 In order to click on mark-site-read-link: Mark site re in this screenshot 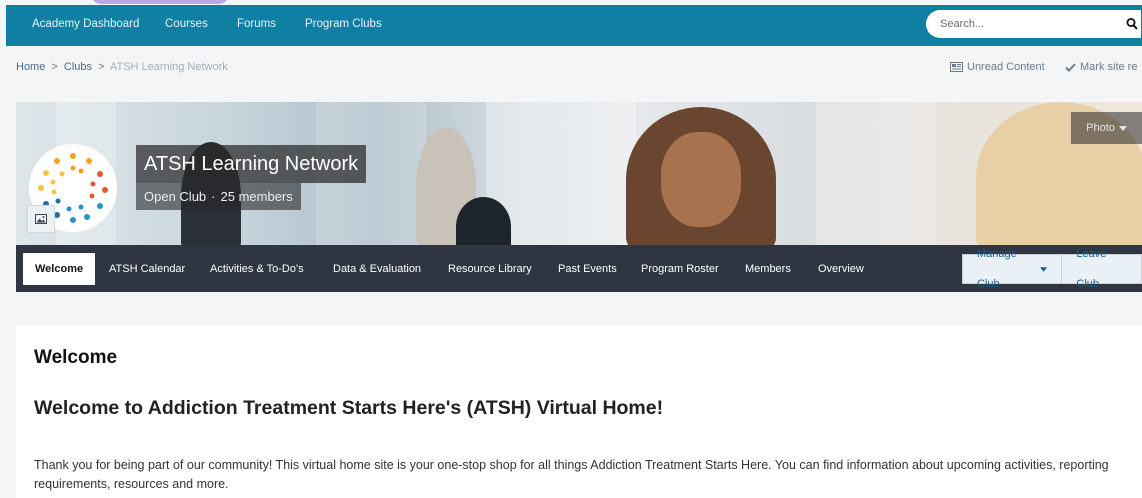, I will do `click(1101, 67)`.